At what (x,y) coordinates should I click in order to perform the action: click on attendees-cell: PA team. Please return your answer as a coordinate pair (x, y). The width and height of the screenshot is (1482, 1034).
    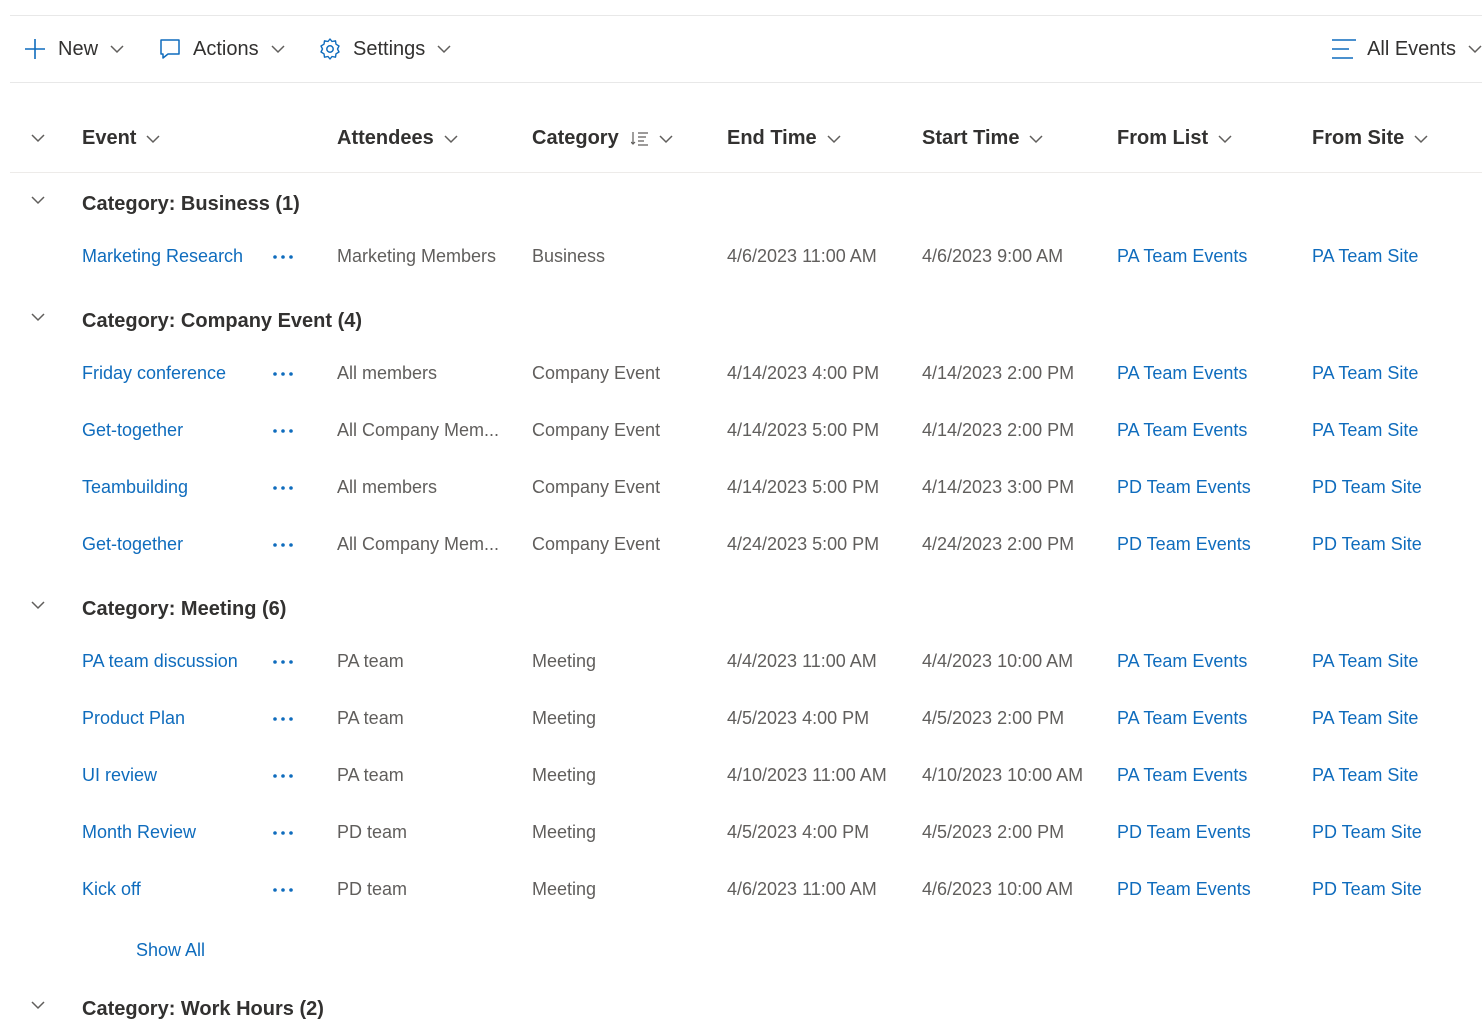
    Looking at the image, I should click on (370, 661).